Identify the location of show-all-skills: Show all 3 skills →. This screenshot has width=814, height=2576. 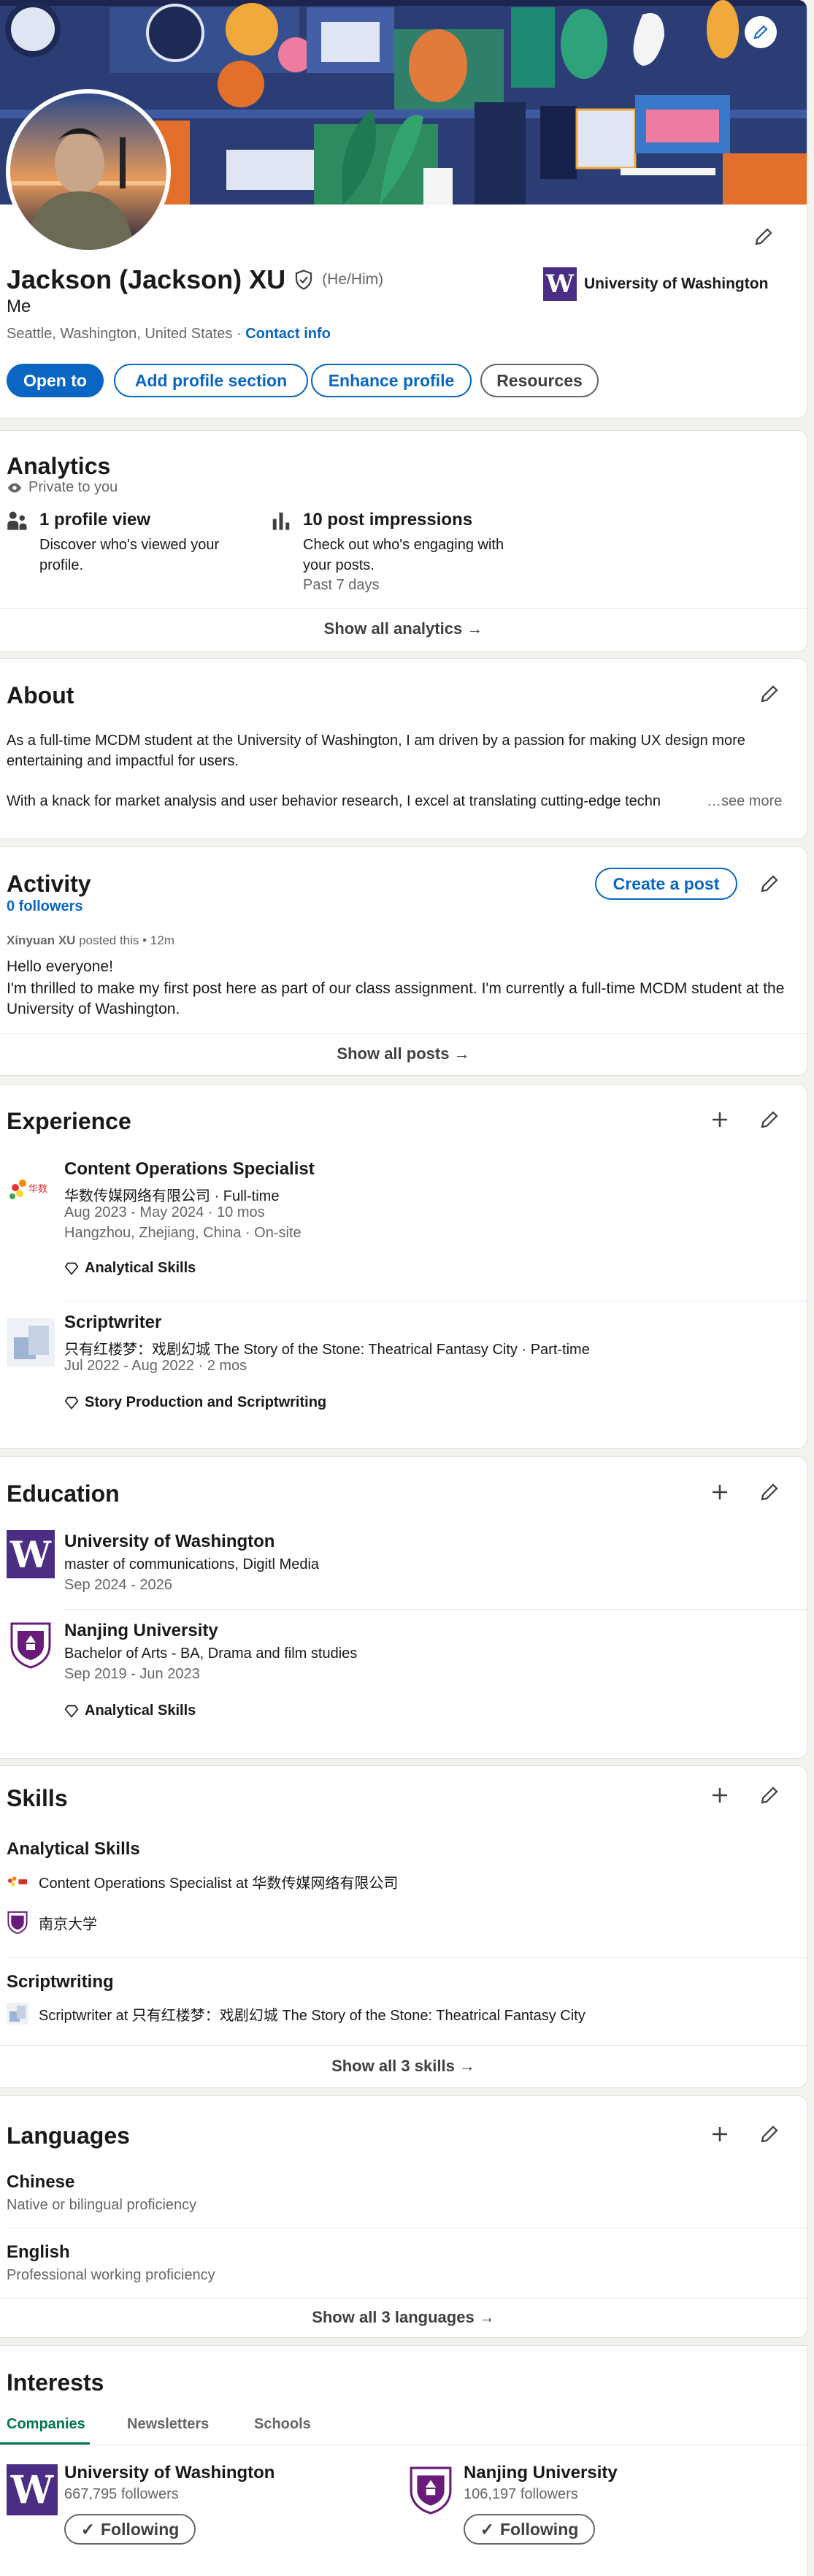
(403, 2066).